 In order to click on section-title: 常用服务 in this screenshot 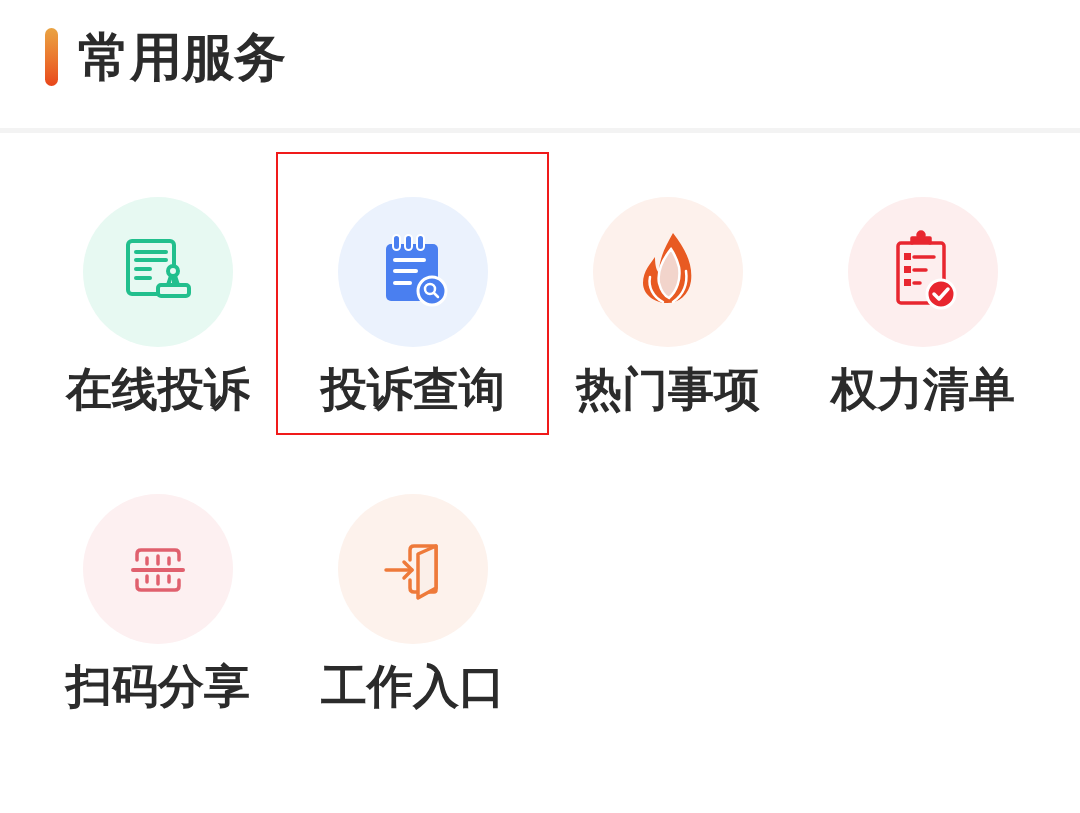, I will do `click(182, 57)`.